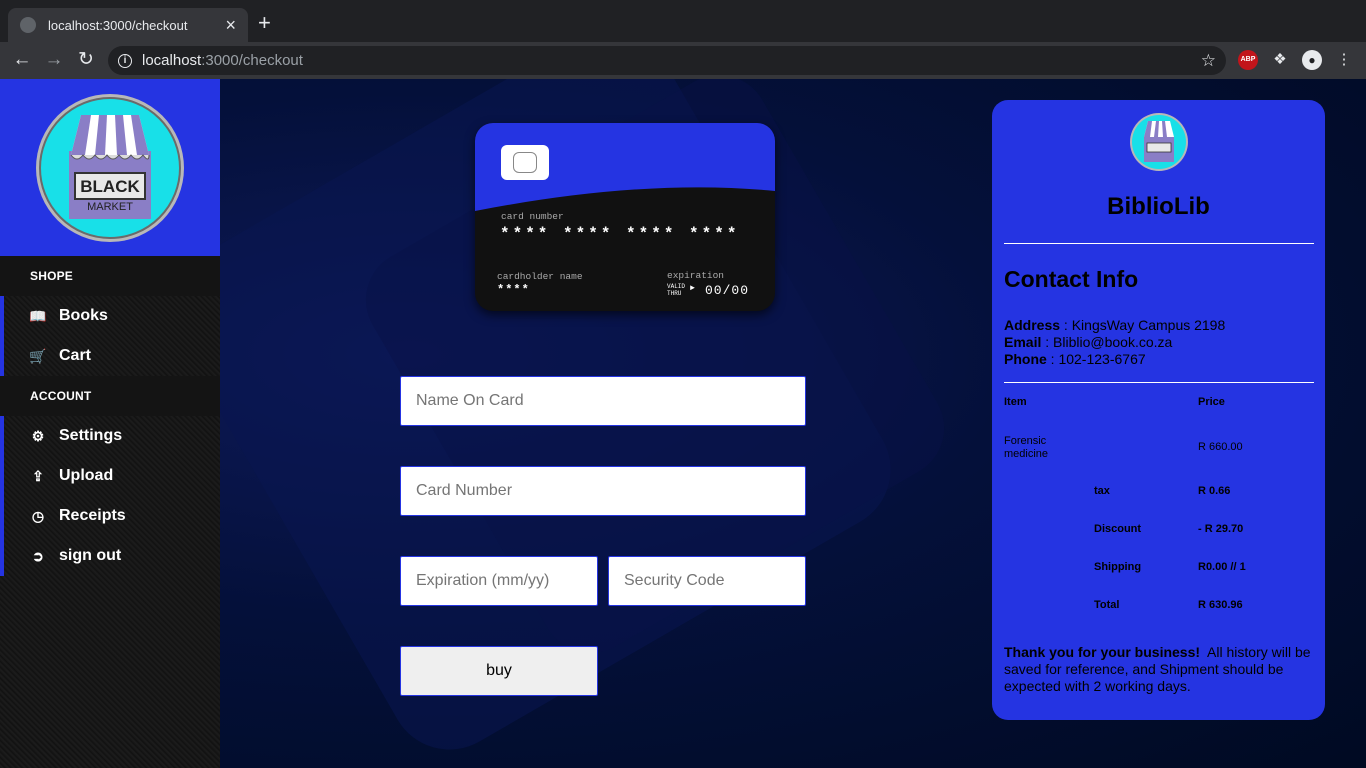 This screenshot has height=768, width=1366. I want to click on discount-value: - R 29.70, so click(1221, 529).